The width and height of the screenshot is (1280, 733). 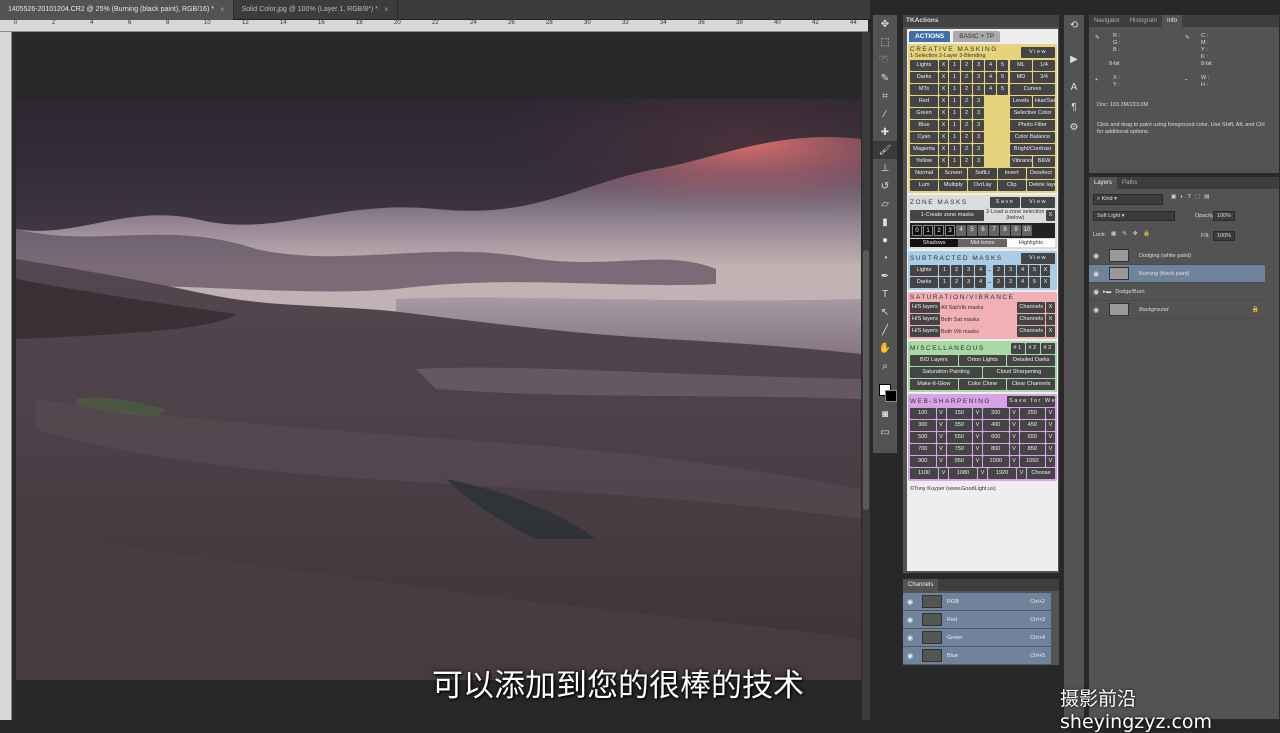 What do you see at coordinates (934, 384) in the screenshot?
I see `misc-button: Make-It-Glow` at bounding box center [934, 384].